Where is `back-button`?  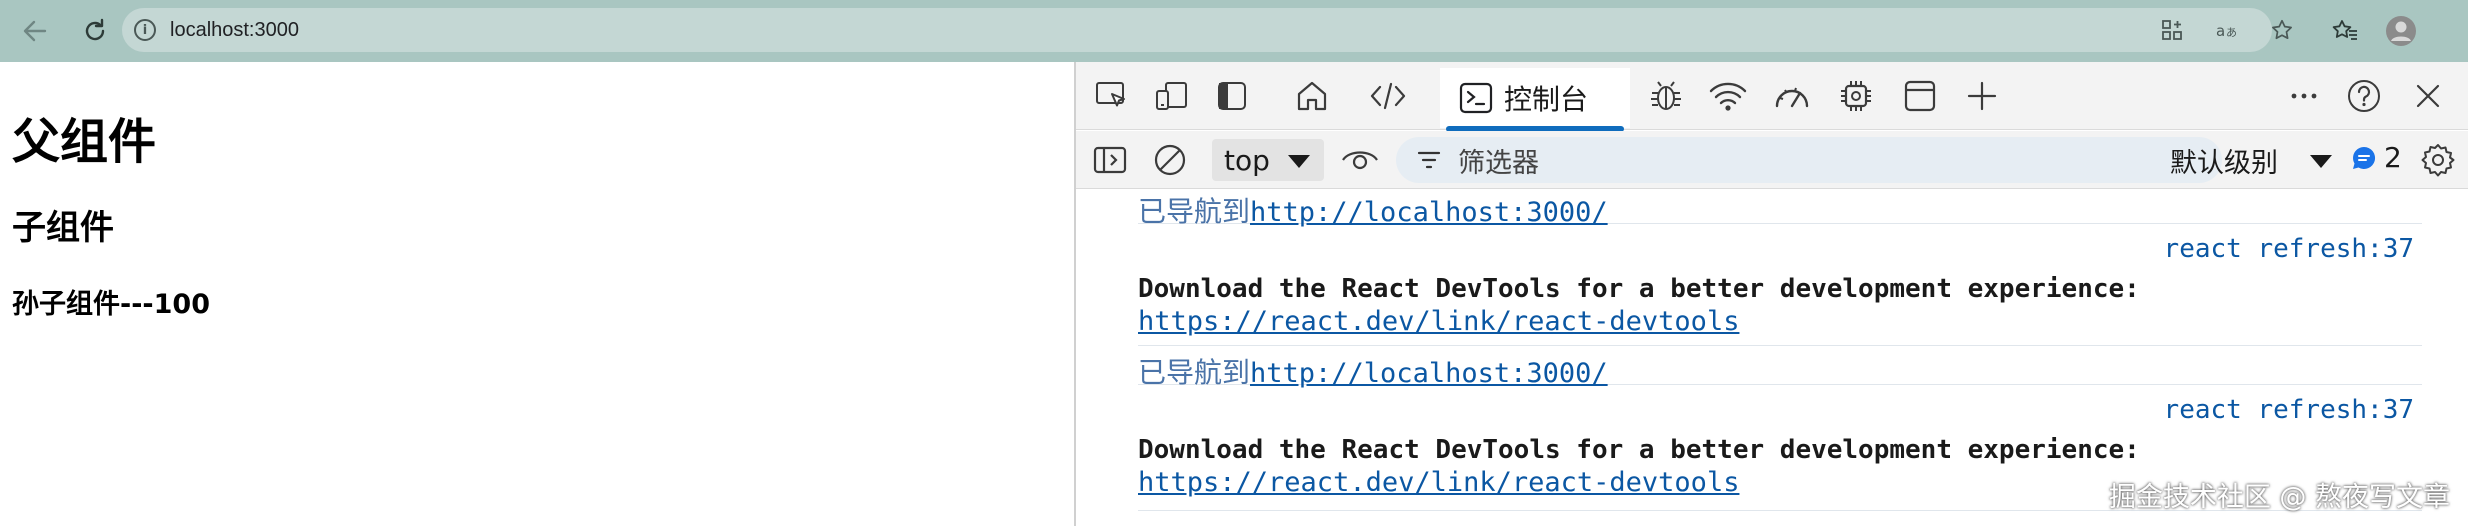 back-button is located at coordinates (35, 31).